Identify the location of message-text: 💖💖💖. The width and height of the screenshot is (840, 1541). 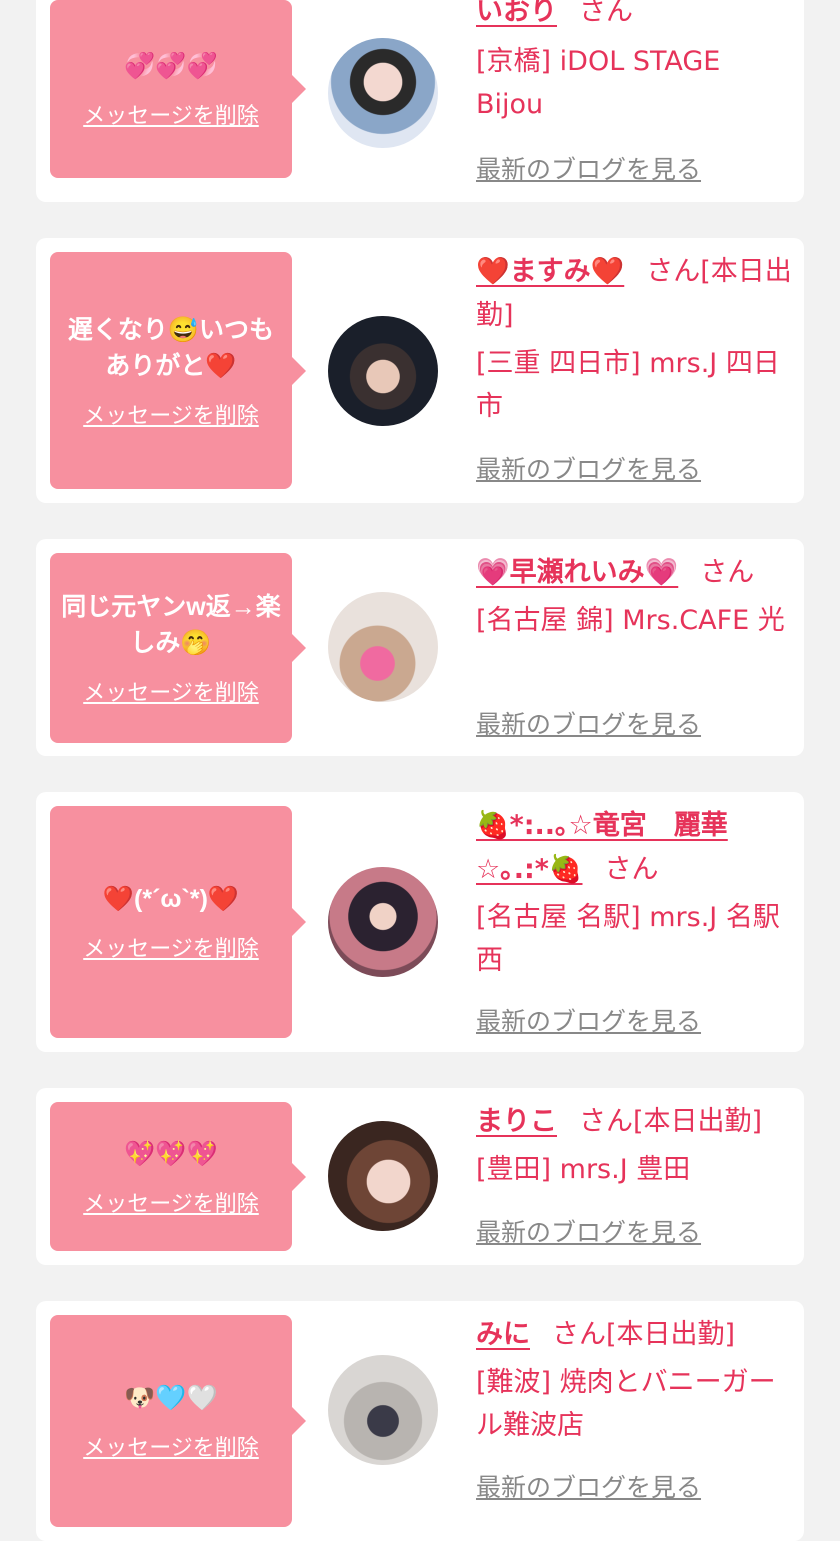
(171, 1153).